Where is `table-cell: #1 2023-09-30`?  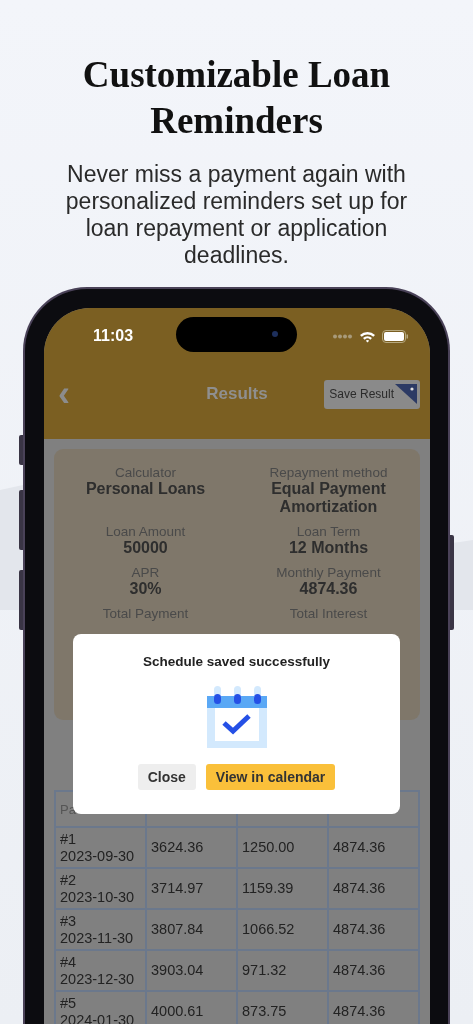
table-cell: #1 2023-09-30 is located at coordinates (100, 847).